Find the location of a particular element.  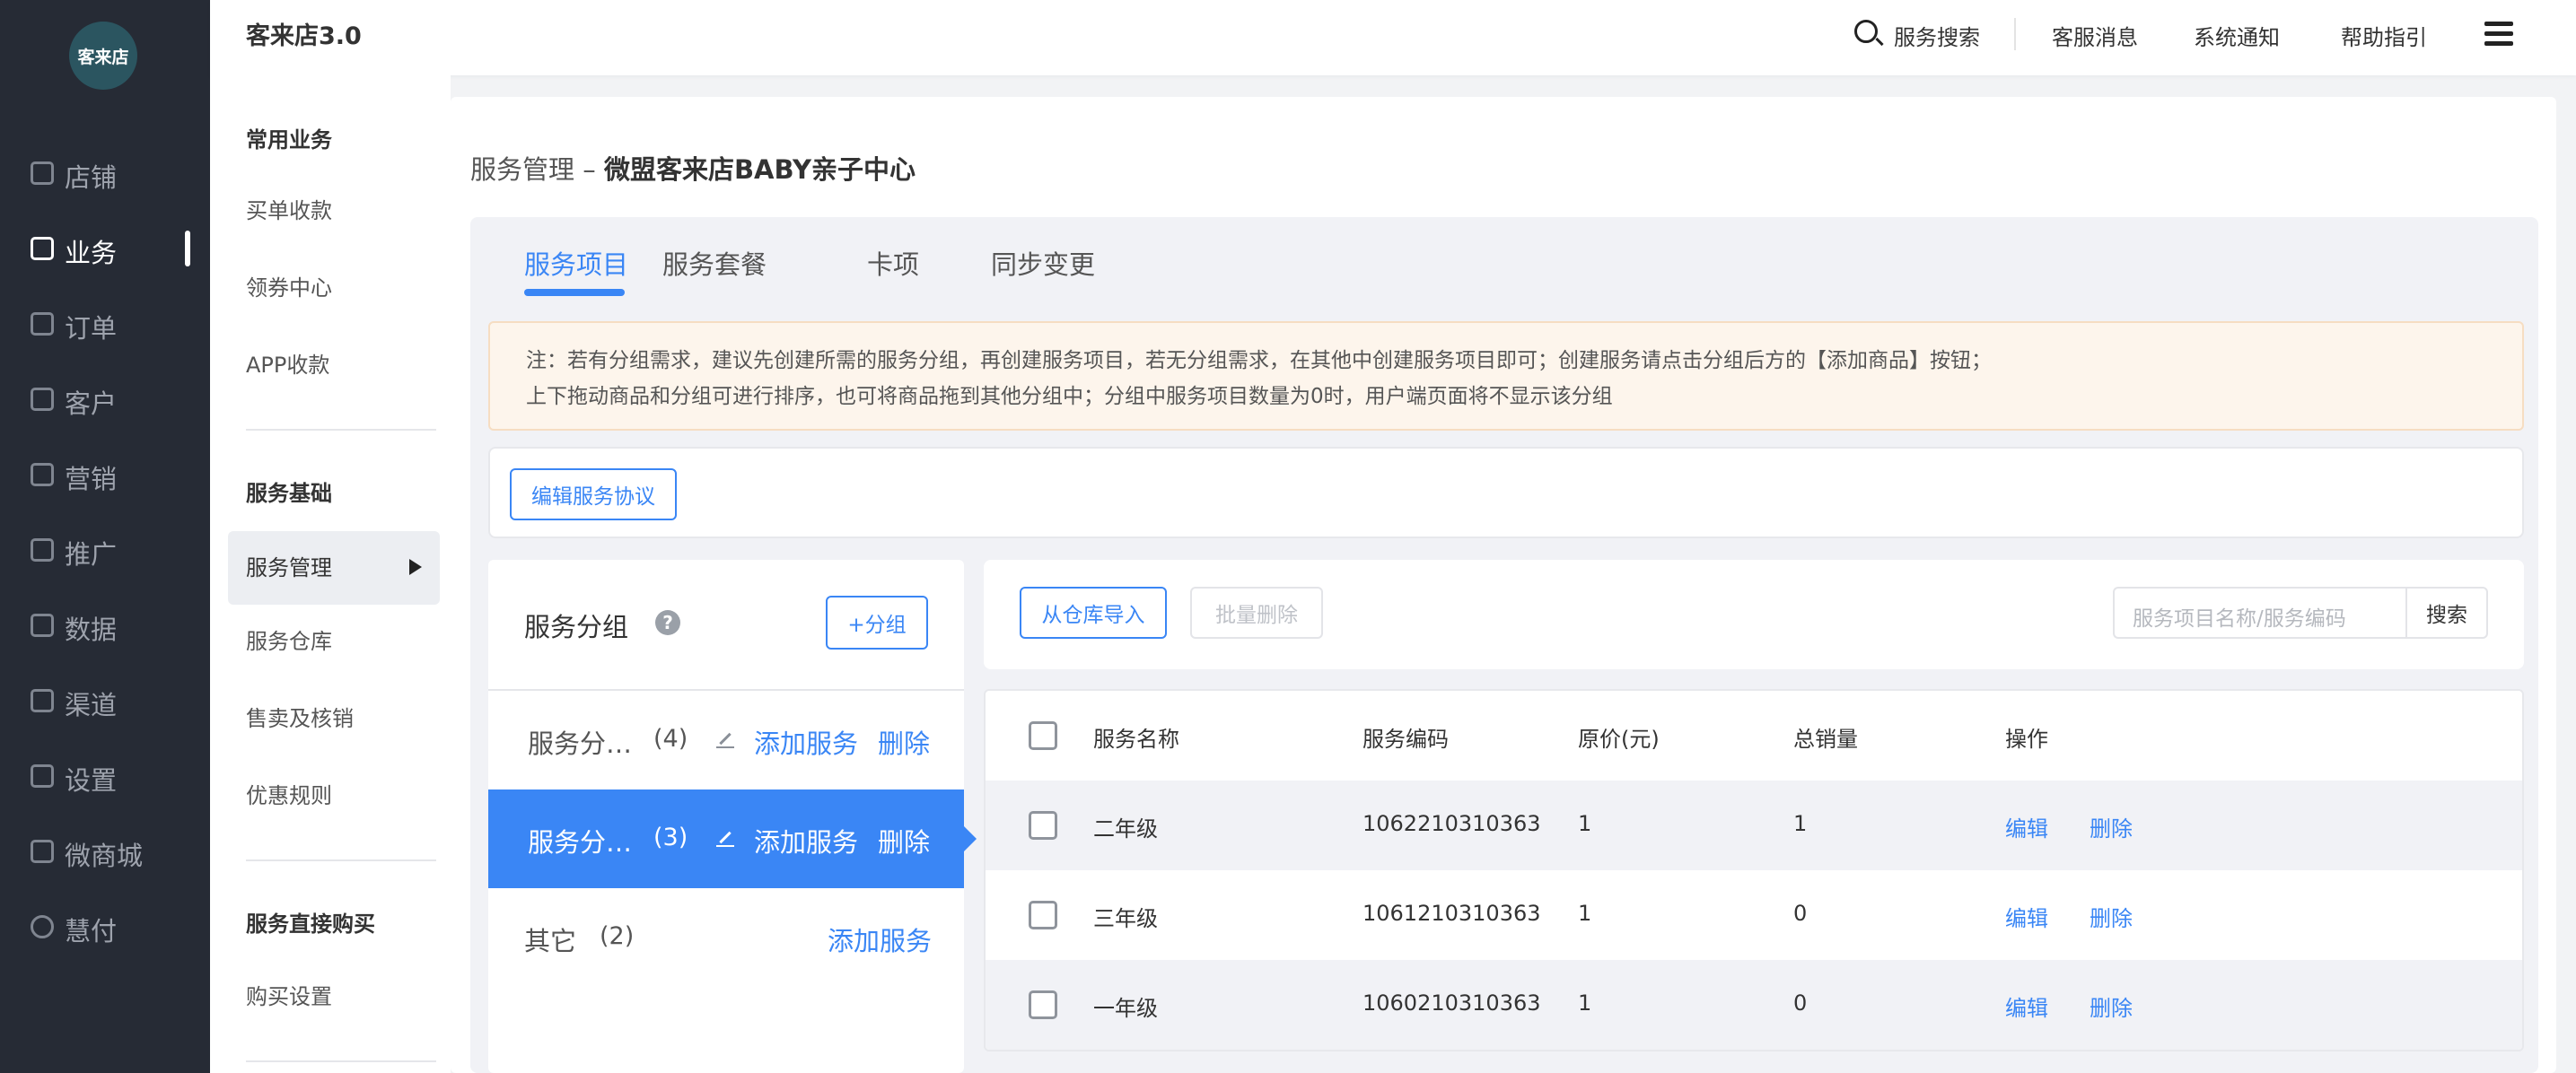

nav-label: 推广 is located at coordinates (91, 554).